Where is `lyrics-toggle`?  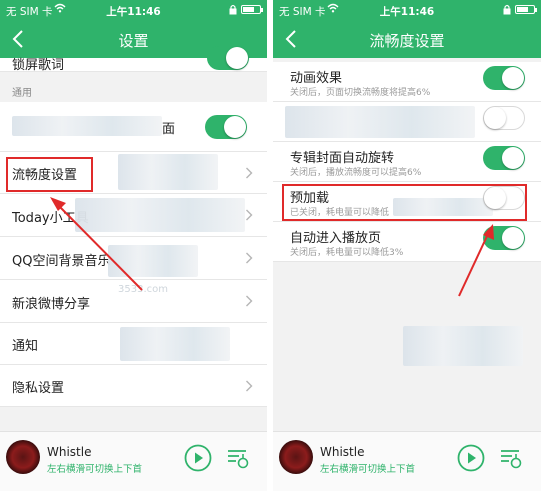 lyrics-toggle is located at coordinates (228, 58).